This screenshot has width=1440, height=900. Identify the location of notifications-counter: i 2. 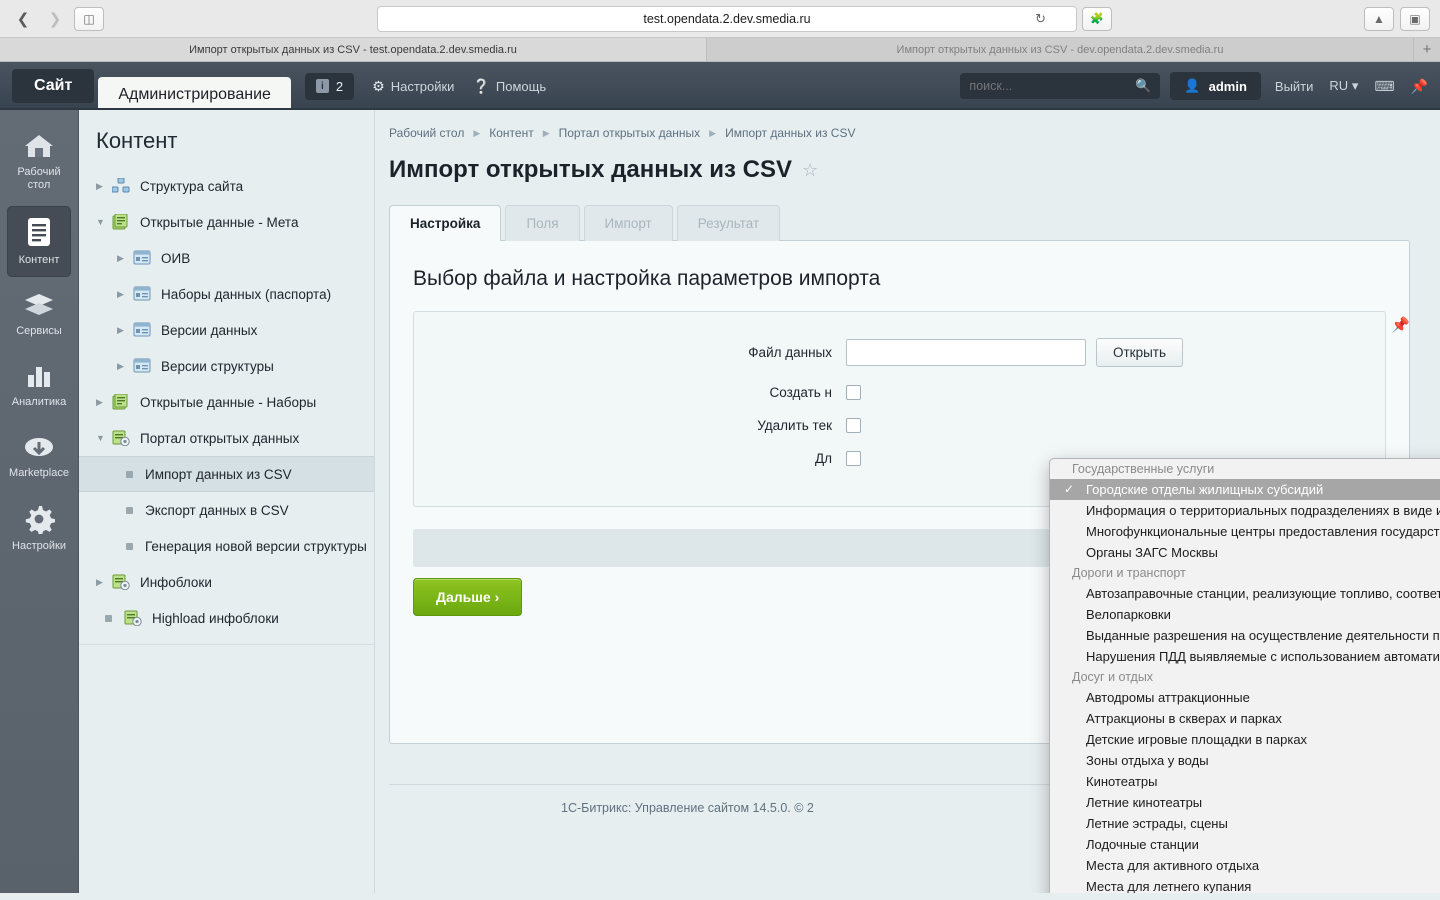
(329, 86).